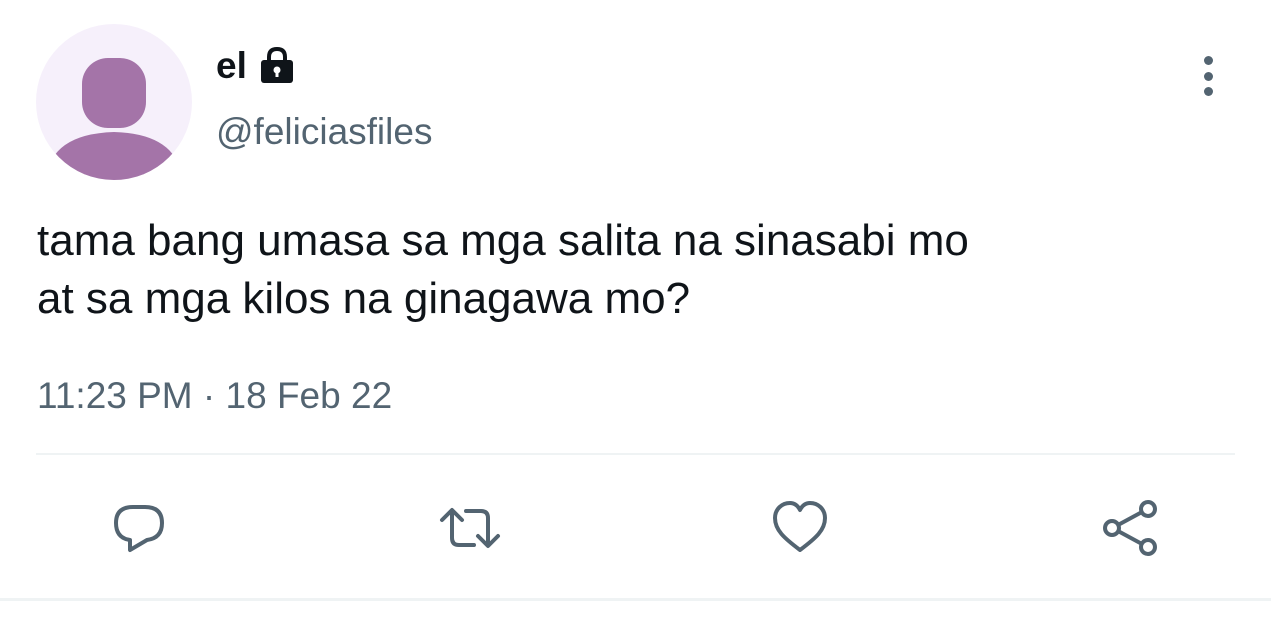 The width and height of the screenshot is (1271, 618). I want to click on author-handle: @feliciasfiles, so click(324, 132).